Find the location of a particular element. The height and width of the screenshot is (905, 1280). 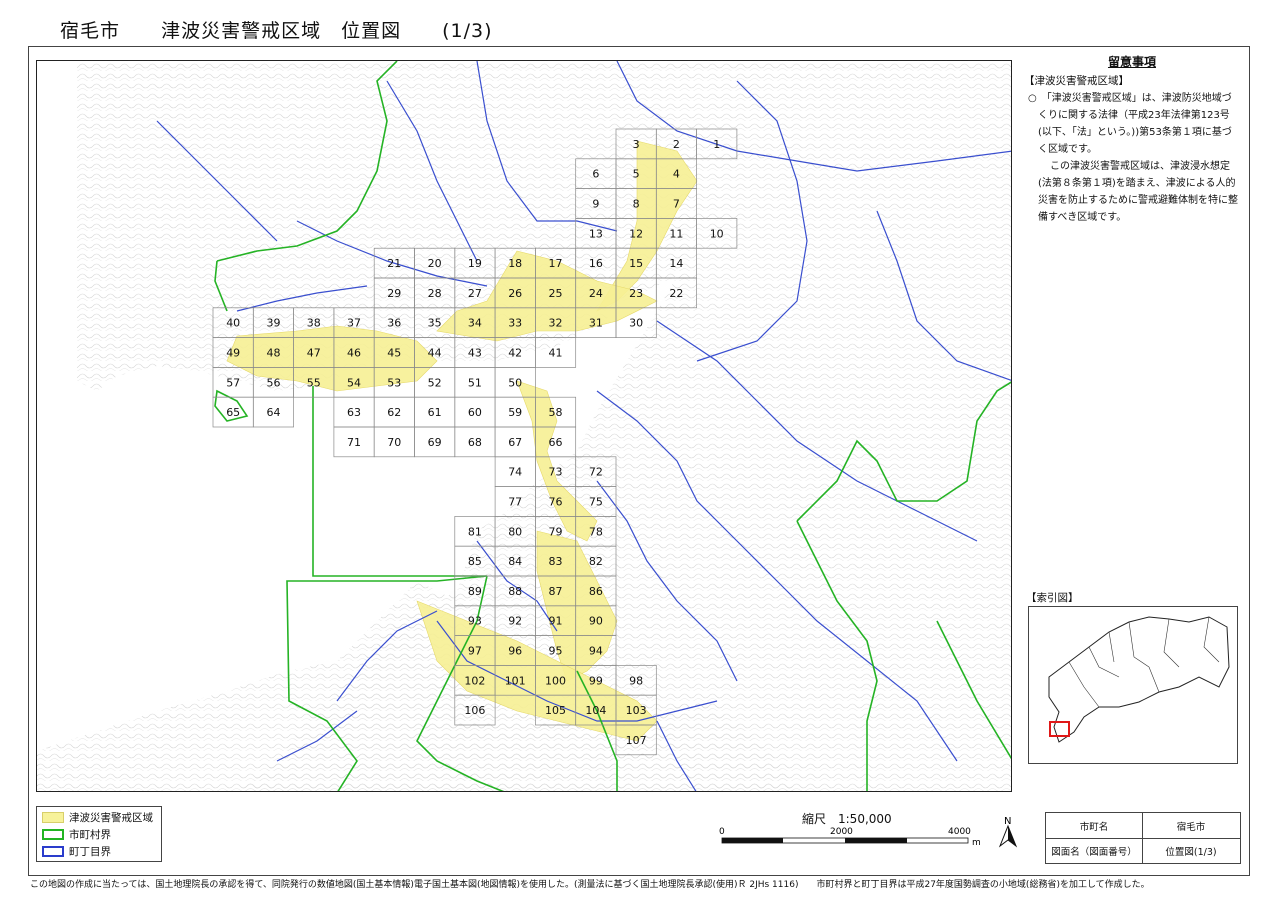

north-arrow: N is located at coordinates (1008, 832).